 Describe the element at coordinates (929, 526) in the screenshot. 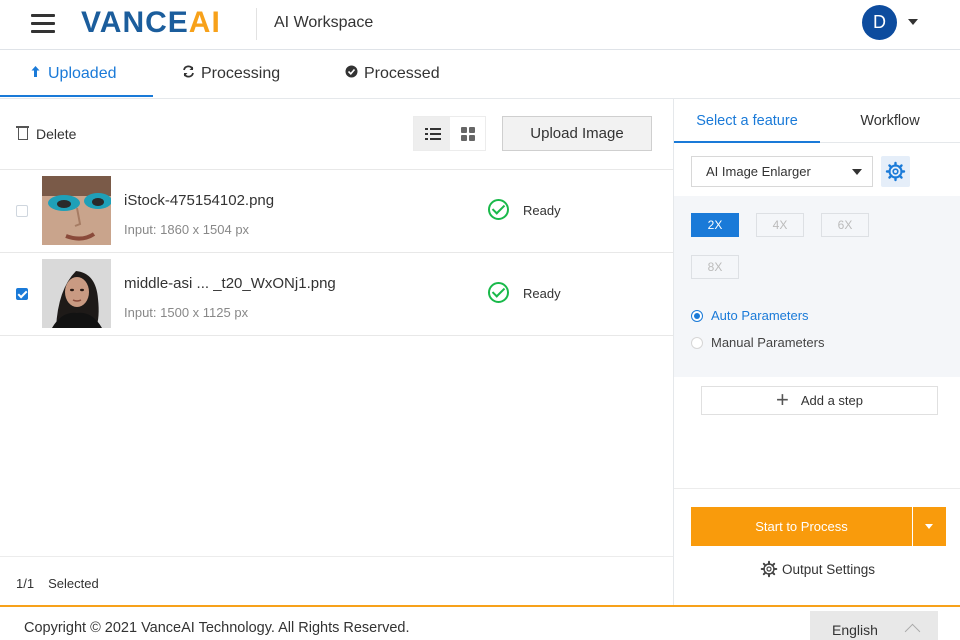

I see `start-options-dropdown` at that location.